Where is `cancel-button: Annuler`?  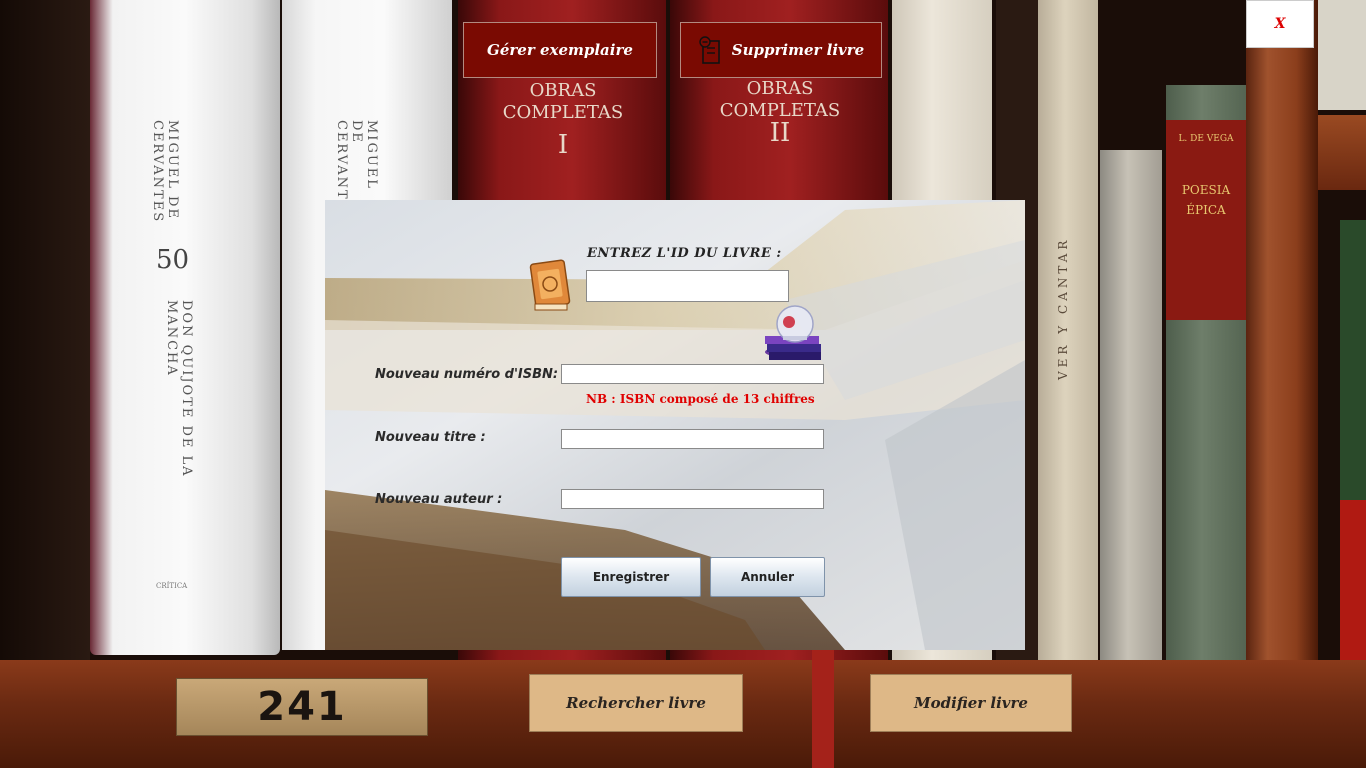
cancel-button: Annuler is located at coordinates (767, 577).